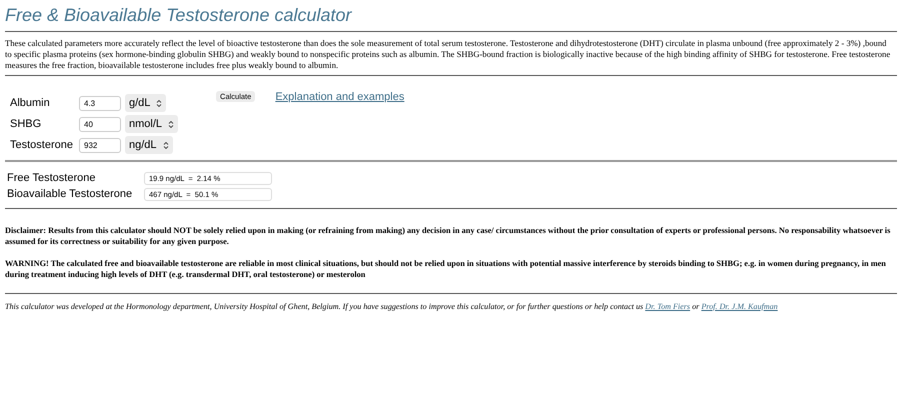 The height and width of the screenshot is (400, 902). What do you see at coordinates (151, 124) in the screenshot?
I see `unit-select: nmol/L` at bounding box center [151, 124].